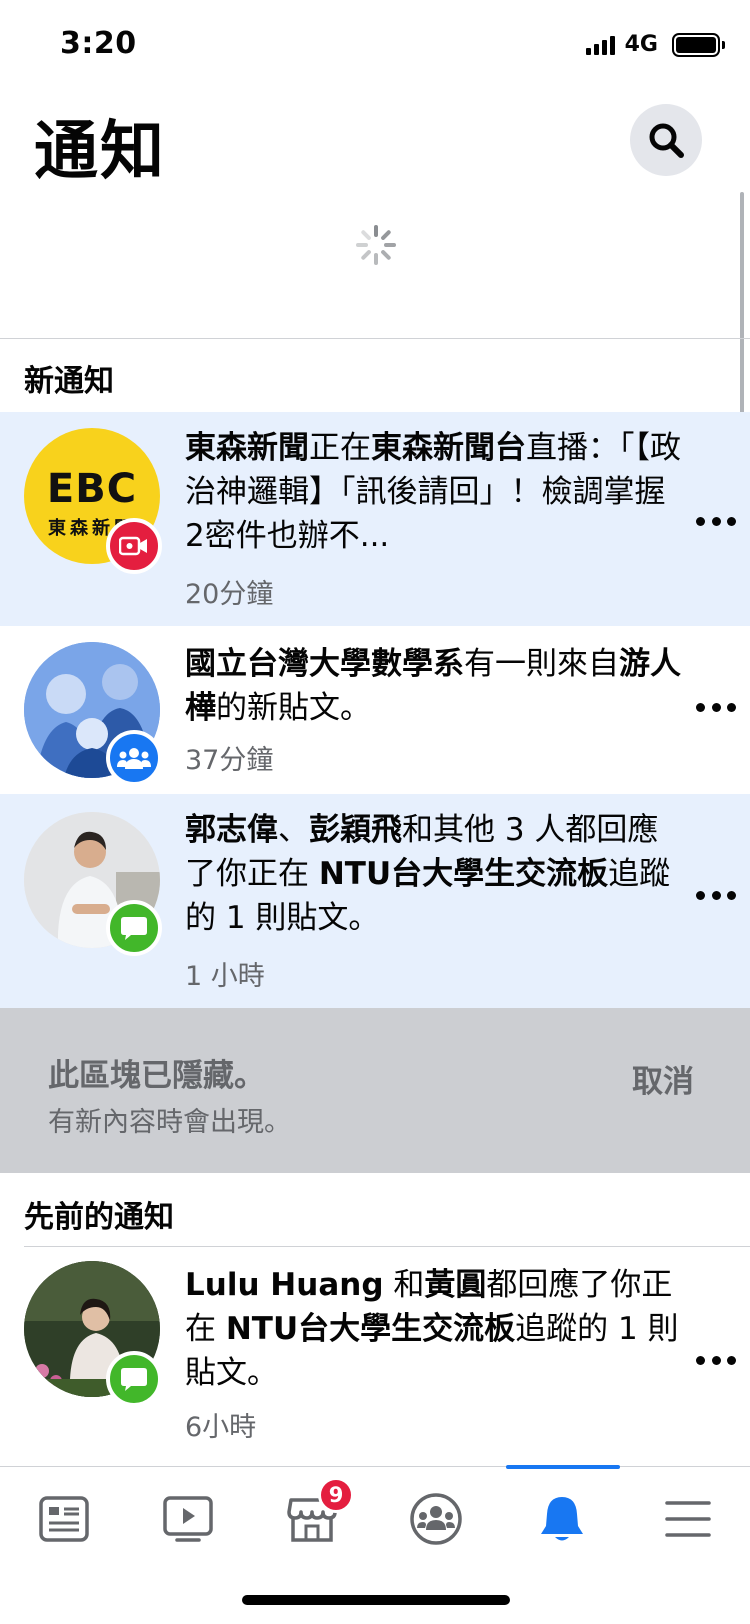 This screenshot has width=750, height=1624. What do you see at coordinates (98, 43) in the screenshot?
I see `status-time: 3:20` at bounding box center [98, 43].